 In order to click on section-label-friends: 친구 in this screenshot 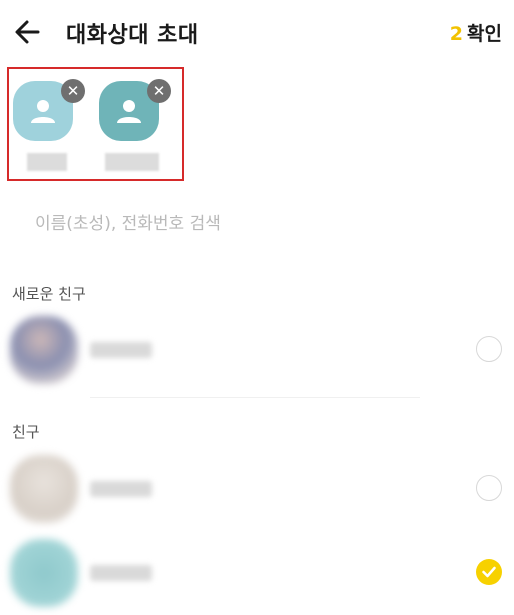, I will do `click(26, 432)`.